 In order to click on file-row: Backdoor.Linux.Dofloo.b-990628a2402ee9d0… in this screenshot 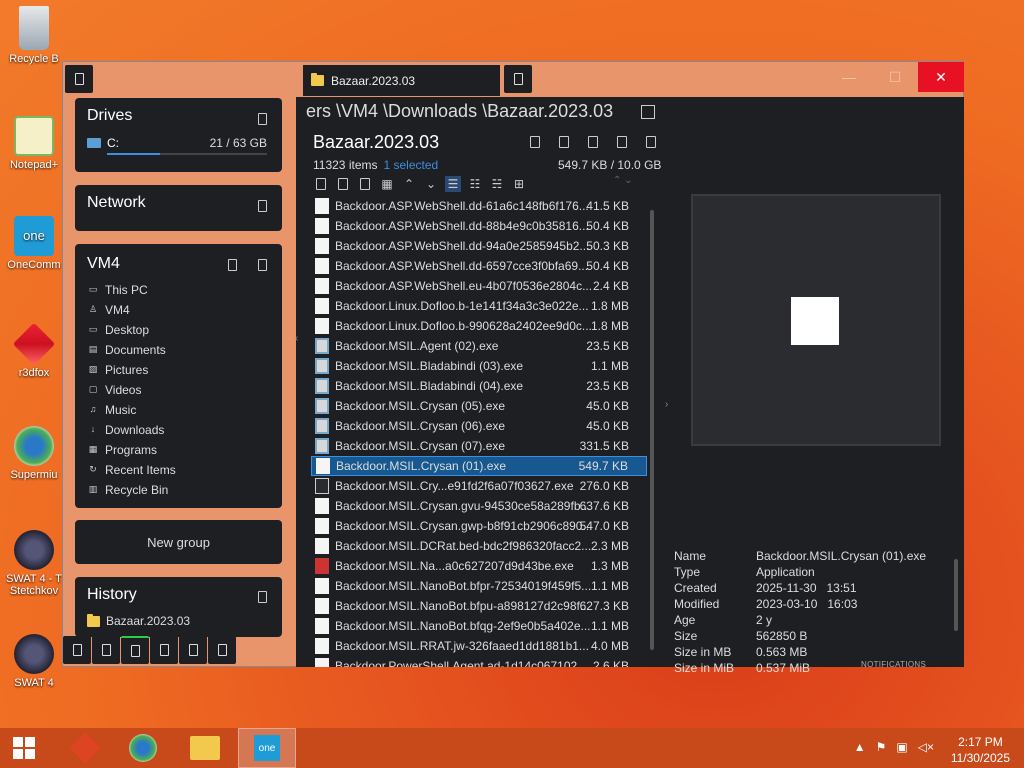, I will do `click(479, 326)`.